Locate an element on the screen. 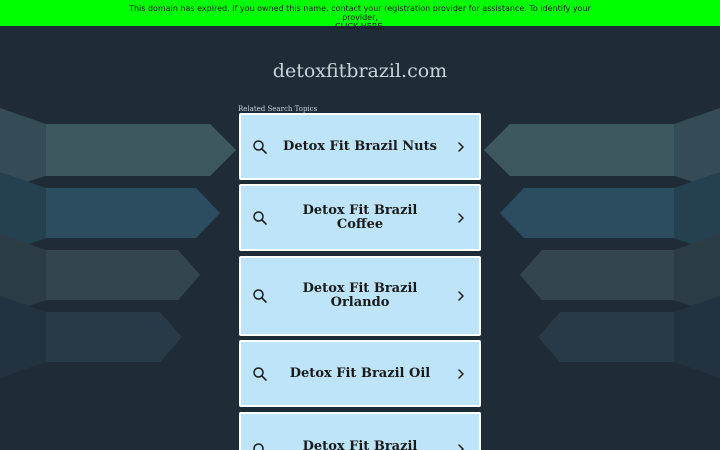 The height and width of the screenshot is (450, 720). left-band-1-inner is located at coordinates (141, 150).